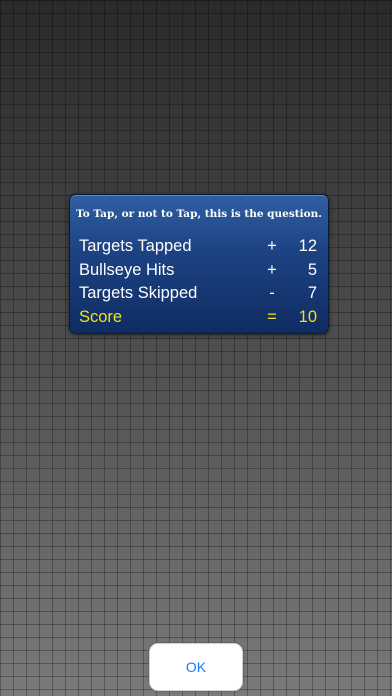 This screenshot has height=696, width=392. What do you see at coordinates (196, 667) in the screenshot?
I see `ok-button: OK` at bounding box center [196, 667].